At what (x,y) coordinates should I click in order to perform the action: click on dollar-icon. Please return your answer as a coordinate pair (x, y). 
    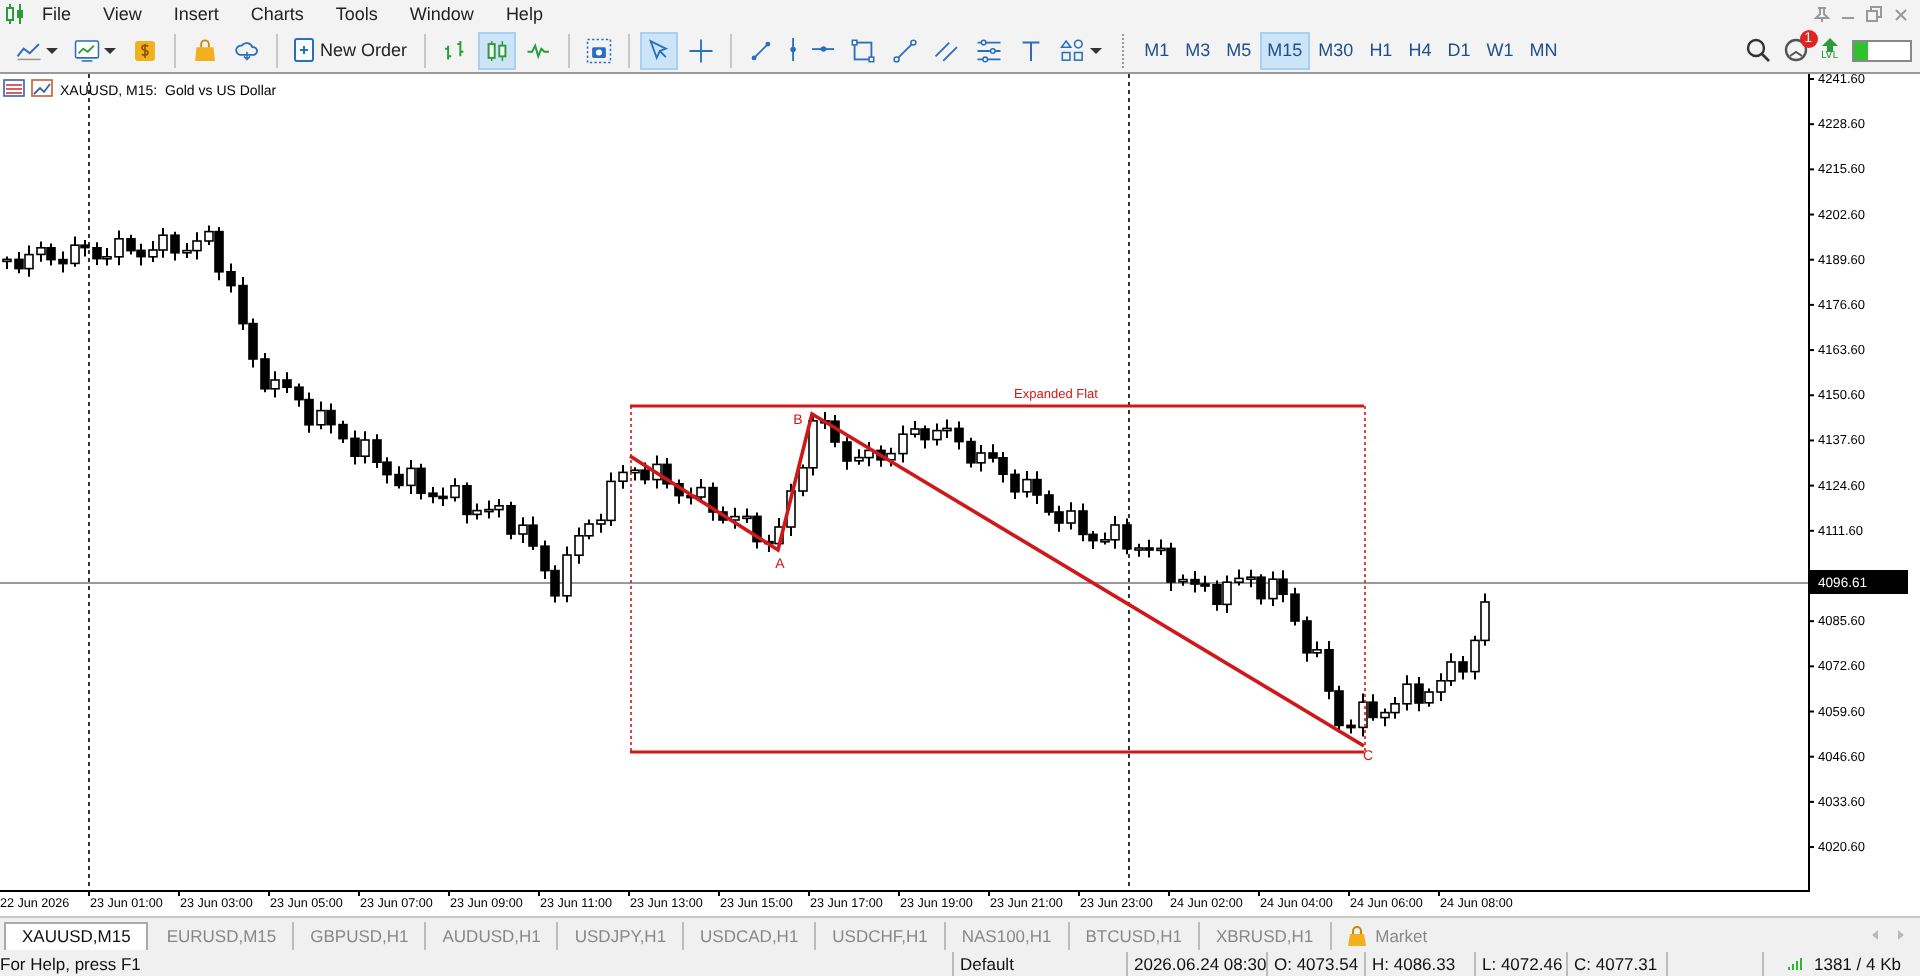
    Looking at the image, I should click on (145, 50).